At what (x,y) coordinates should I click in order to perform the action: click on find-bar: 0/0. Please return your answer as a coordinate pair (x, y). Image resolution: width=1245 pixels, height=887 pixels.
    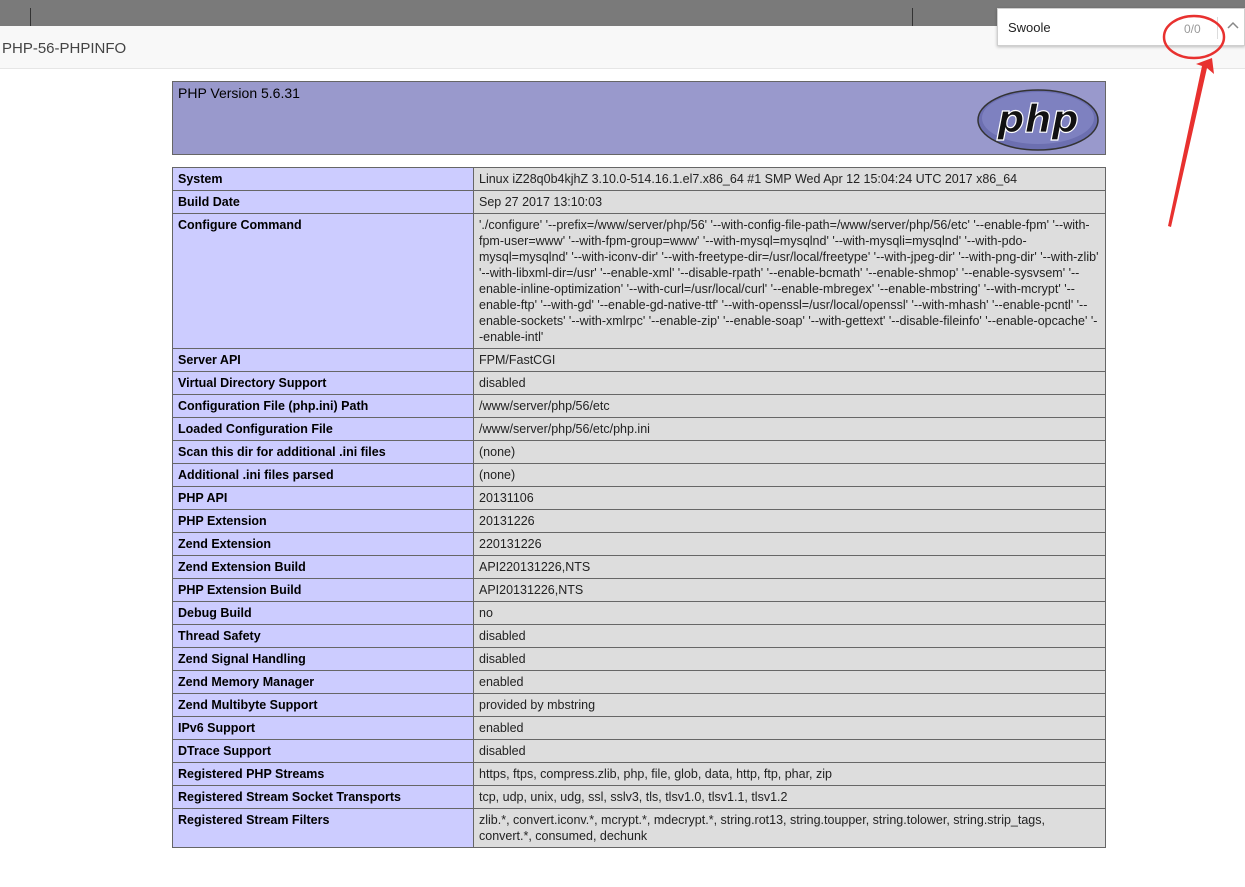
    Looking at the image, I should click on (1121, 27).